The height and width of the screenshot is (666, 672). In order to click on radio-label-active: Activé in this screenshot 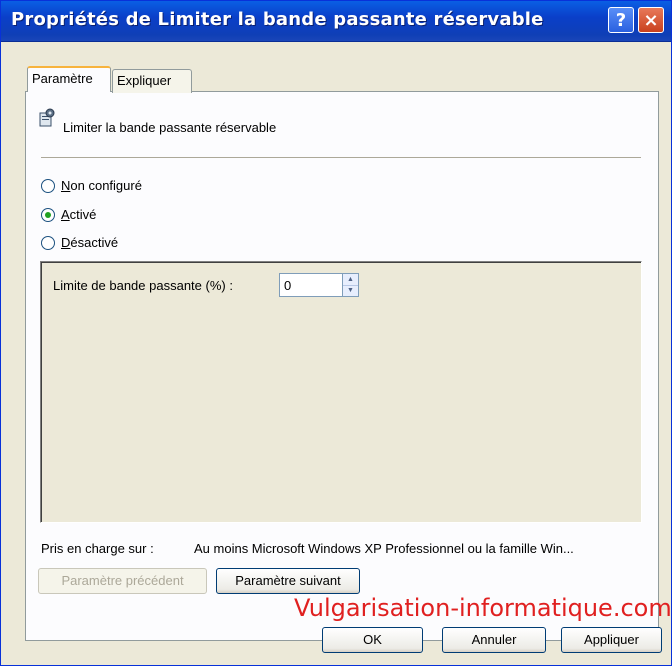, I will do `click(78, 214)`.